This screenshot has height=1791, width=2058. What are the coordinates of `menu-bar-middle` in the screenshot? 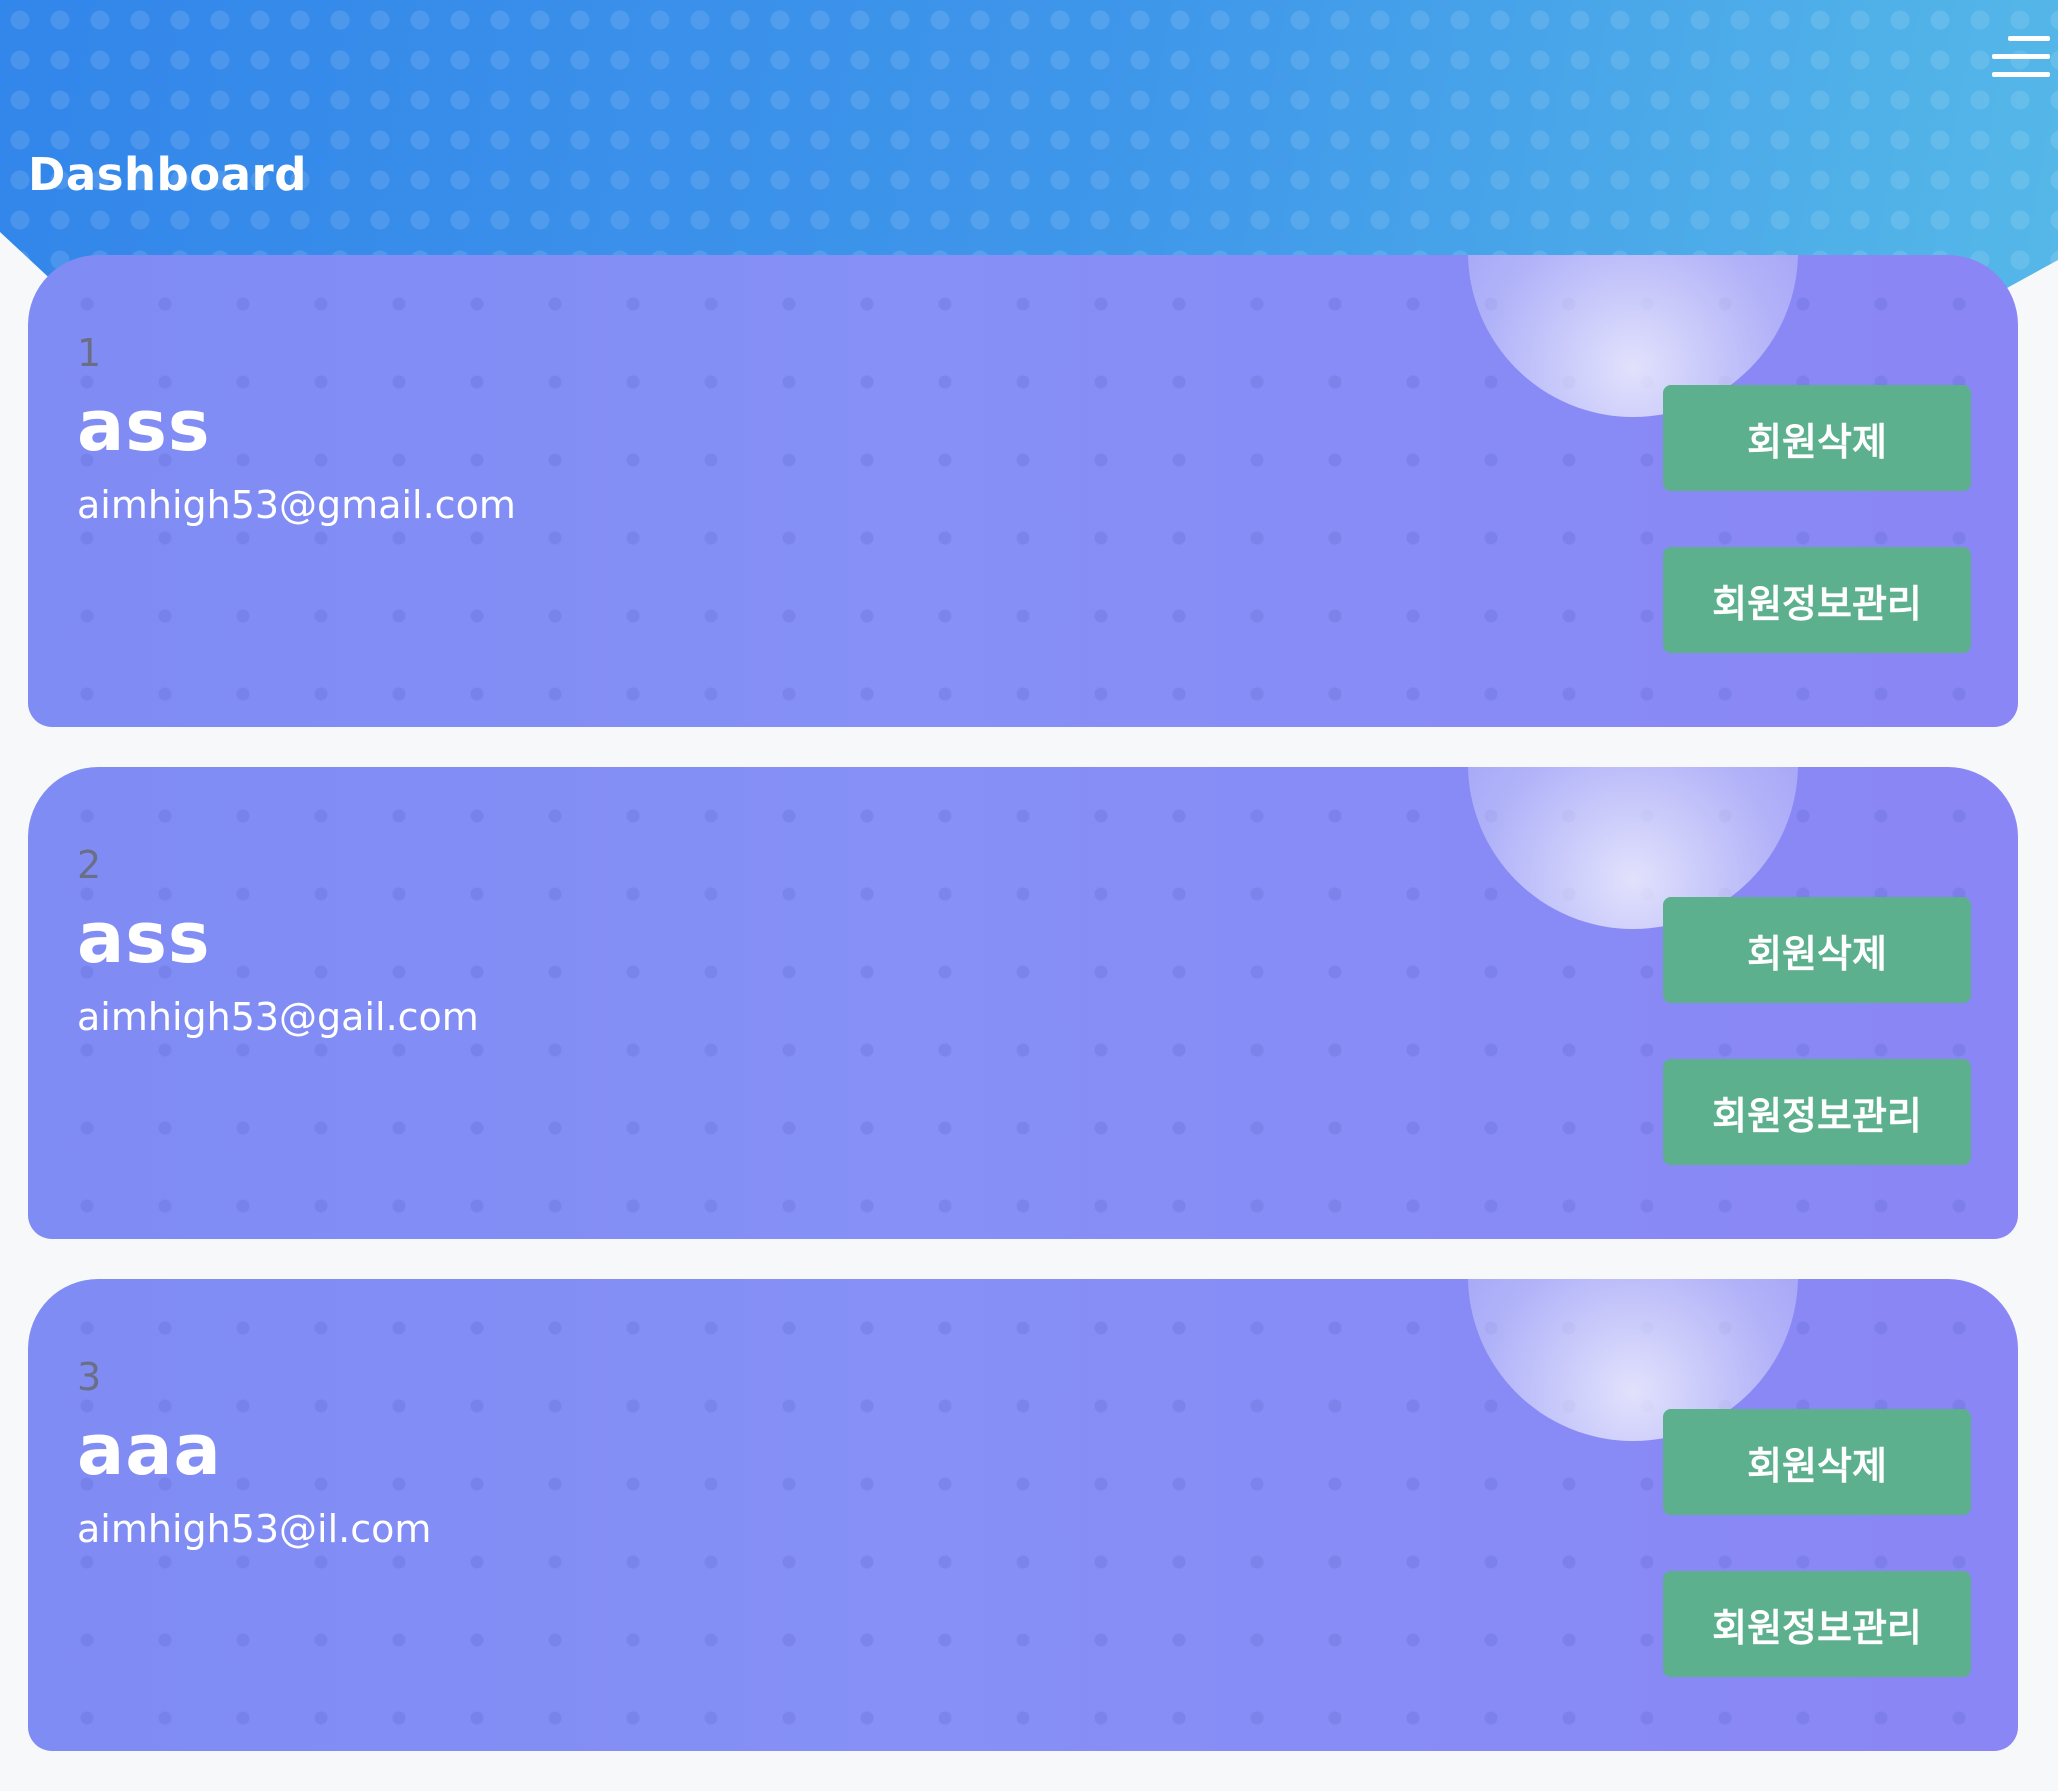 It's located at (2021, 56).